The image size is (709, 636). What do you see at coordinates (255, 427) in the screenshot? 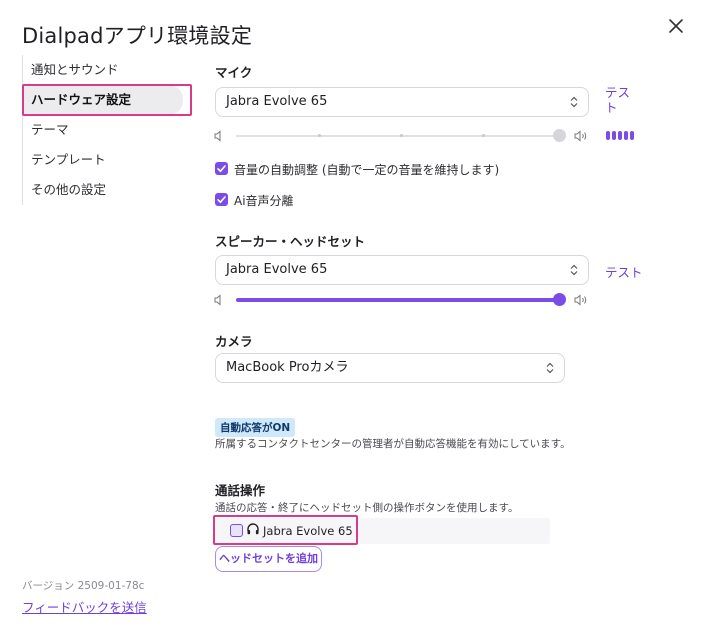
I see `auto-answer-badge: 自動応答がON` at bounding box center [255, 427].